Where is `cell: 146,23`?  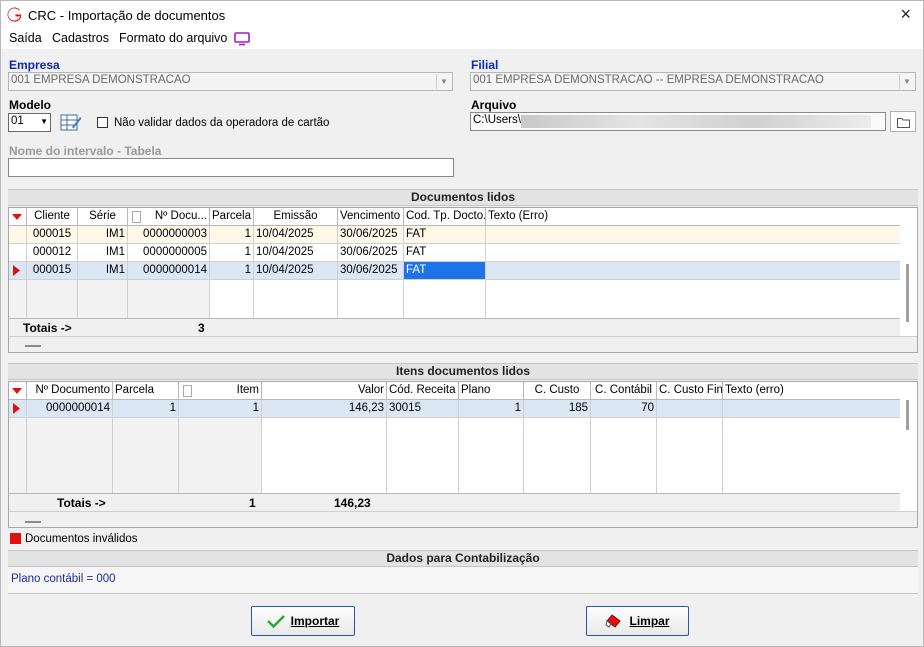 cell: 146,23 is located at coordinates (324, 409).